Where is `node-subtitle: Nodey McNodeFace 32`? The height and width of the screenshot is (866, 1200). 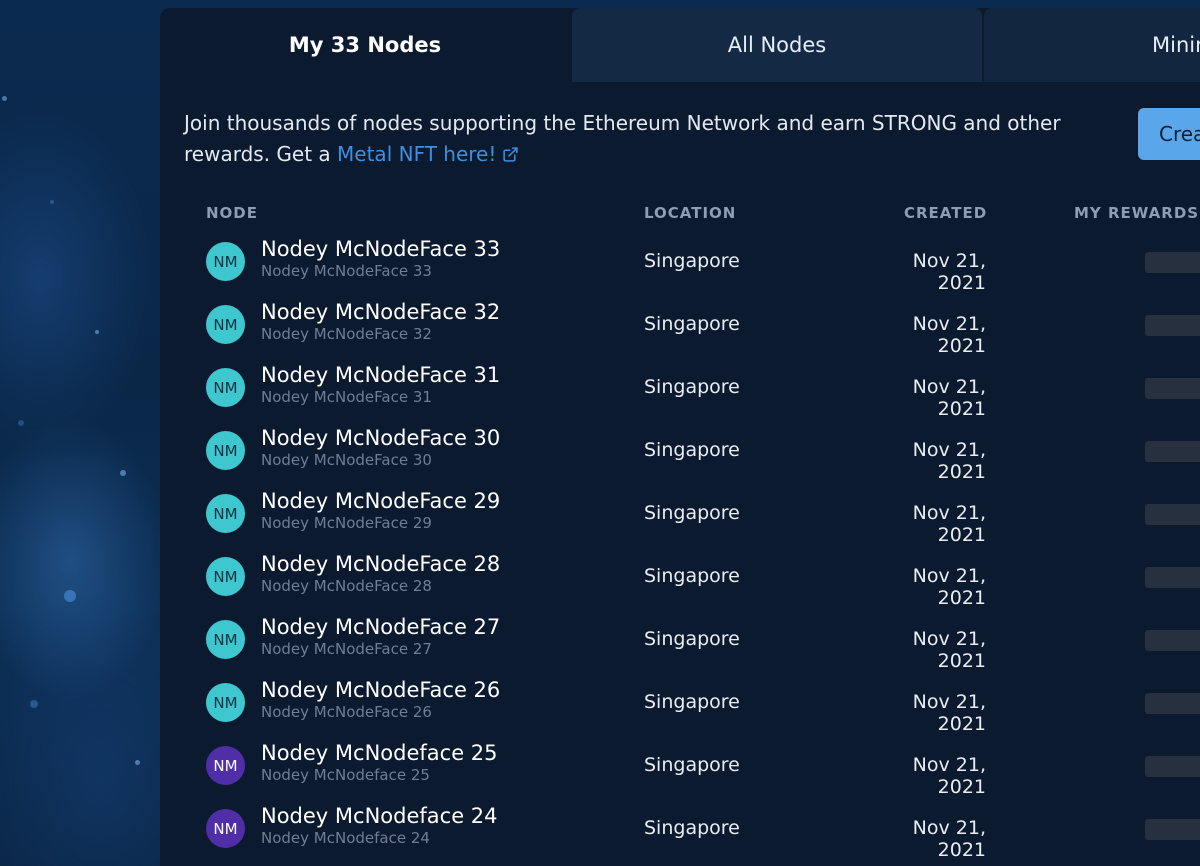 node-subtitle: Nodey McNodeFace 32 is located at coordinates (346, 334).